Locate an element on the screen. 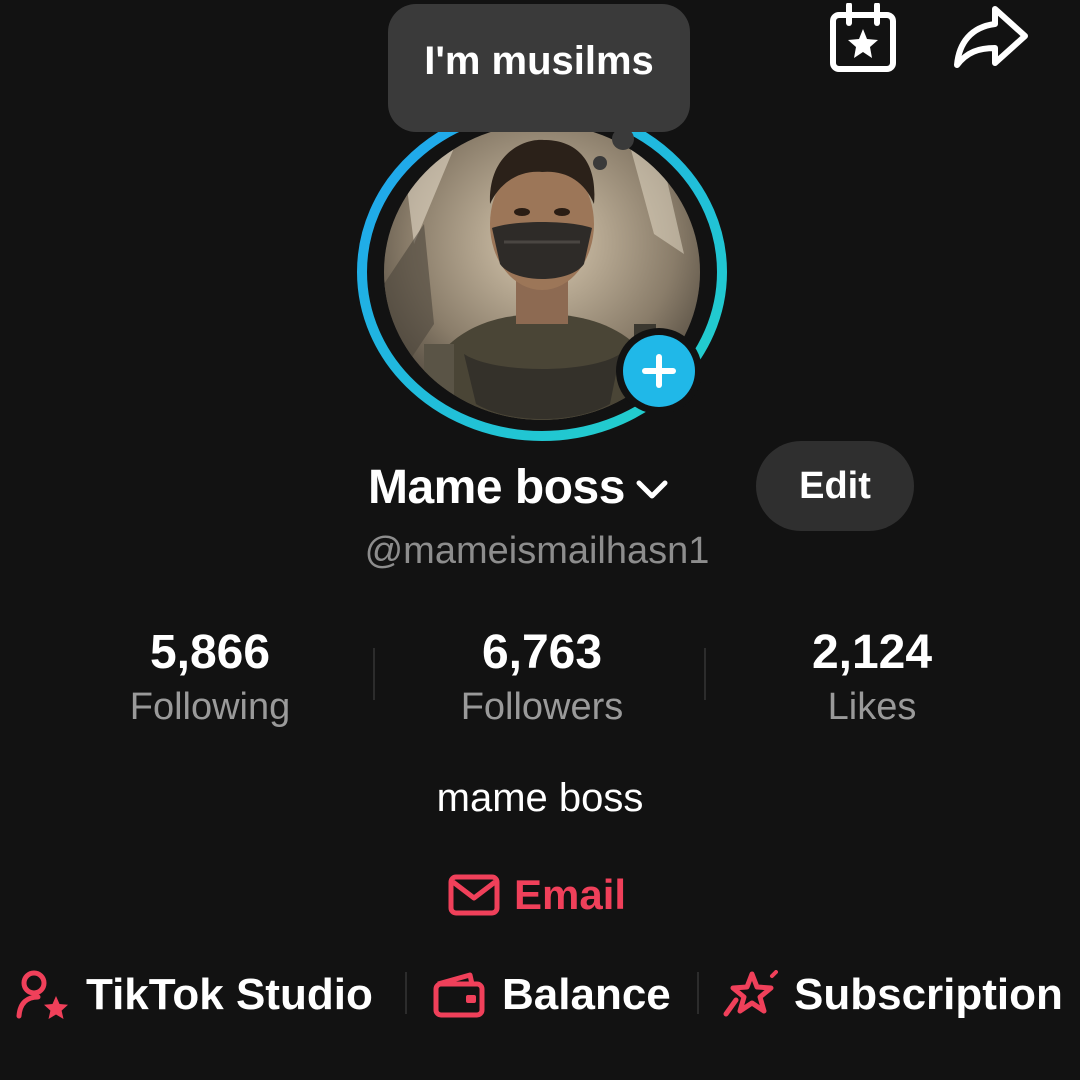 This screenshot has height=1080, width=1080. subscription-link: Subscription is located at coordinates (892, 995).